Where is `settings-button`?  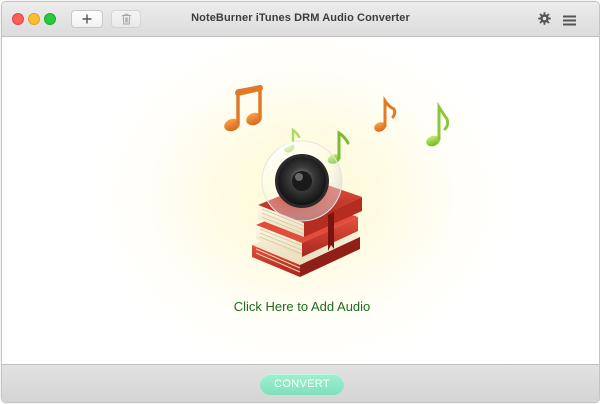 settings-button is located at coordinates (544, 21).